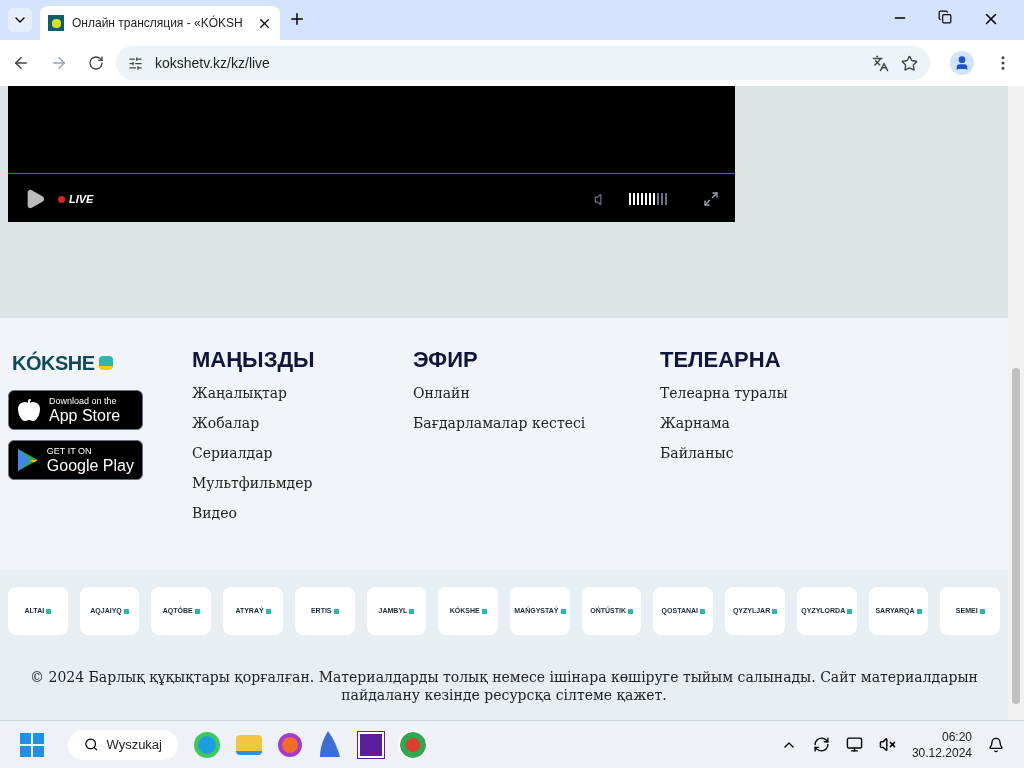 The image size is (1024, 768). I want to click on footer-link: Байланыс, so click(724, 458).